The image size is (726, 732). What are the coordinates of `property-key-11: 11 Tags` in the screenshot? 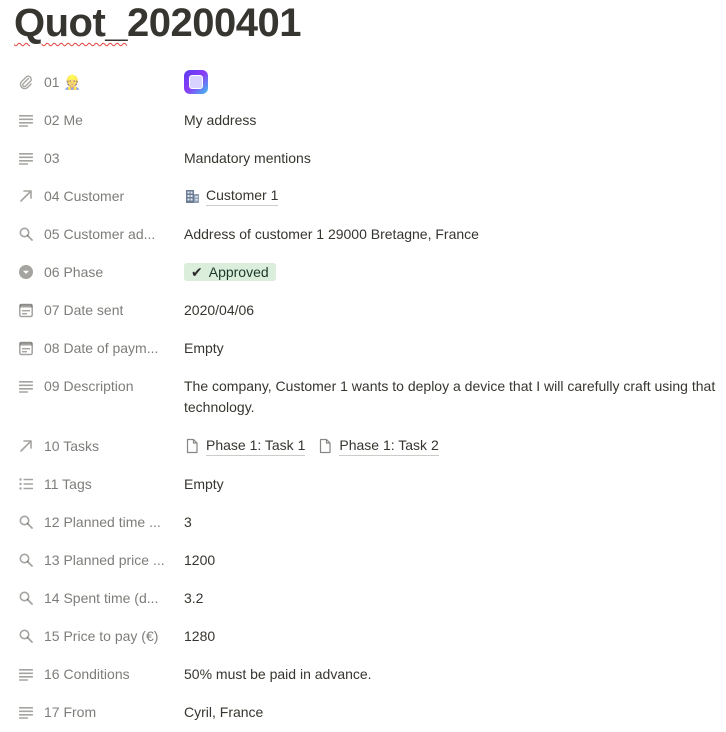 It's located at (92, 484).